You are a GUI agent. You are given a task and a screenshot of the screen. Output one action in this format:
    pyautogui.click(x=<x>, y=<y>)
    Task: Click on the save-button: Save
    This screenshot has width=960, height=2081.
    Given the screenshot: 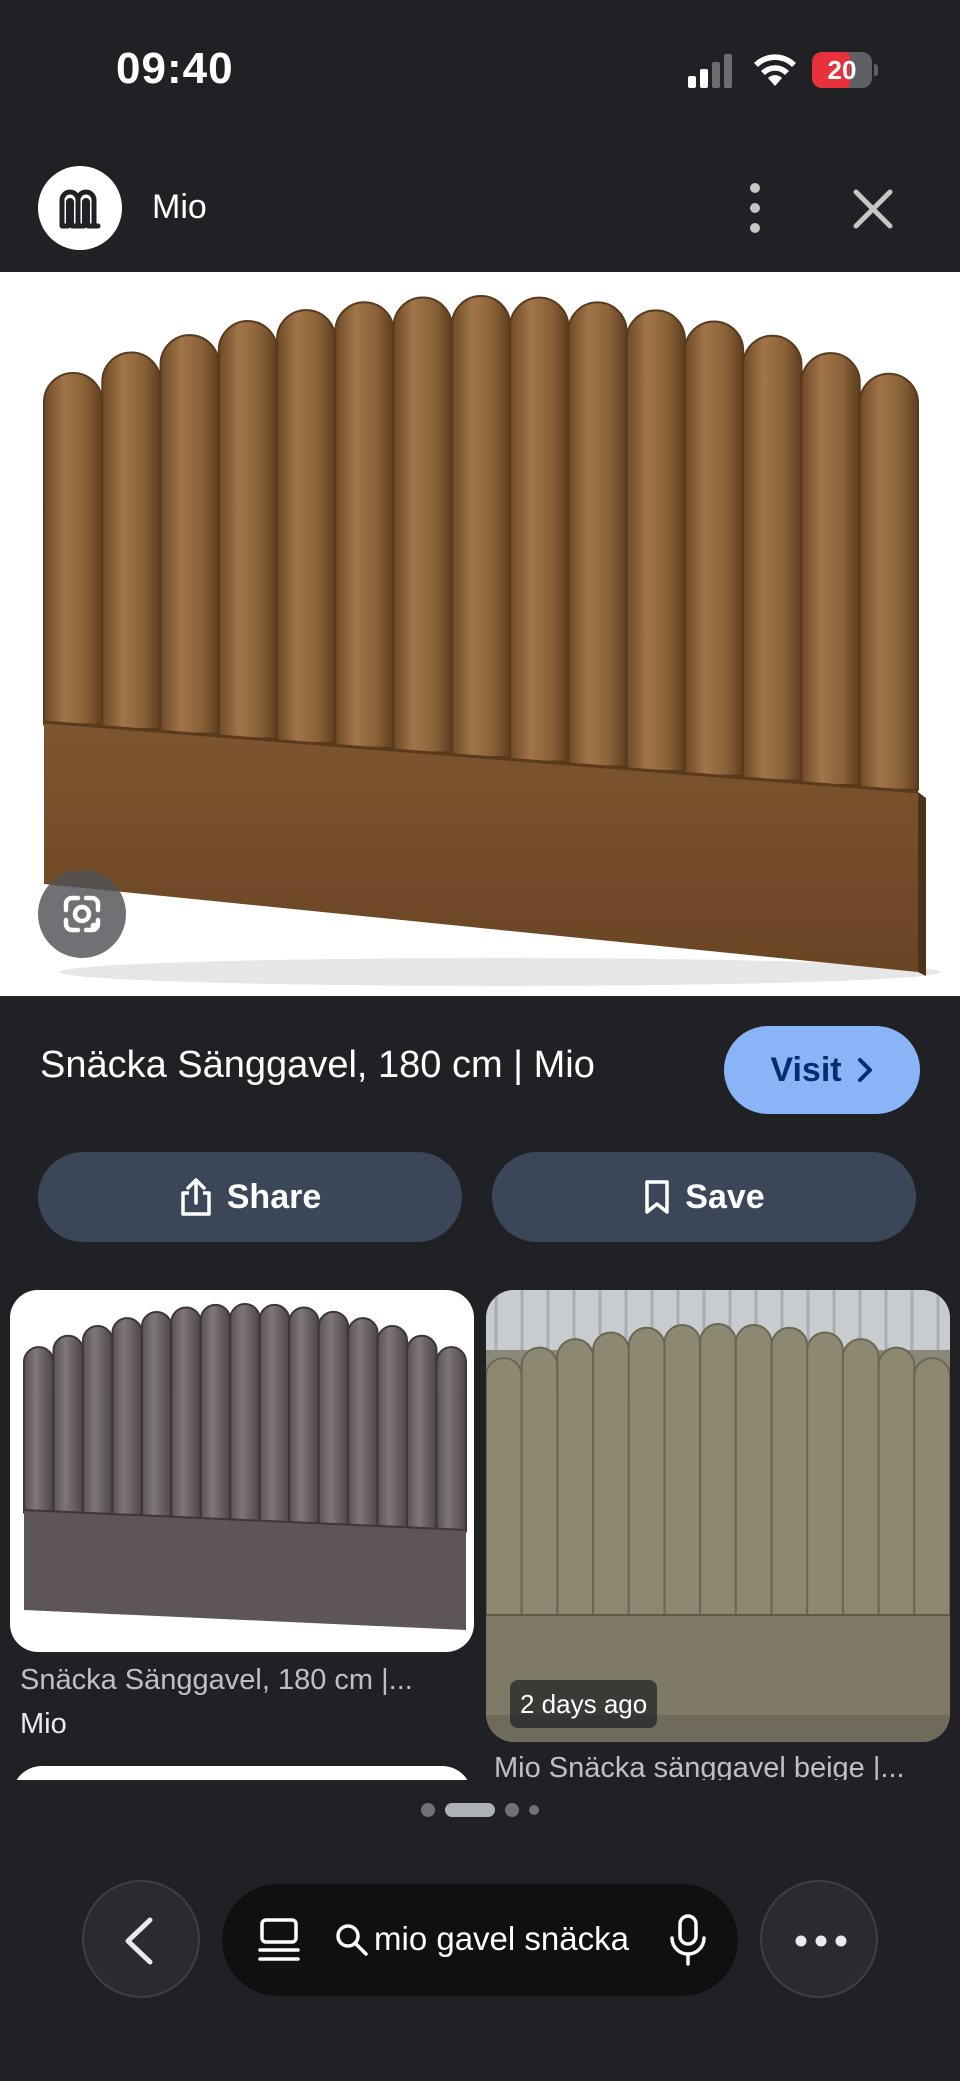 What is the action you would take?
    pyautogui.click(x=704, y=1197)
    